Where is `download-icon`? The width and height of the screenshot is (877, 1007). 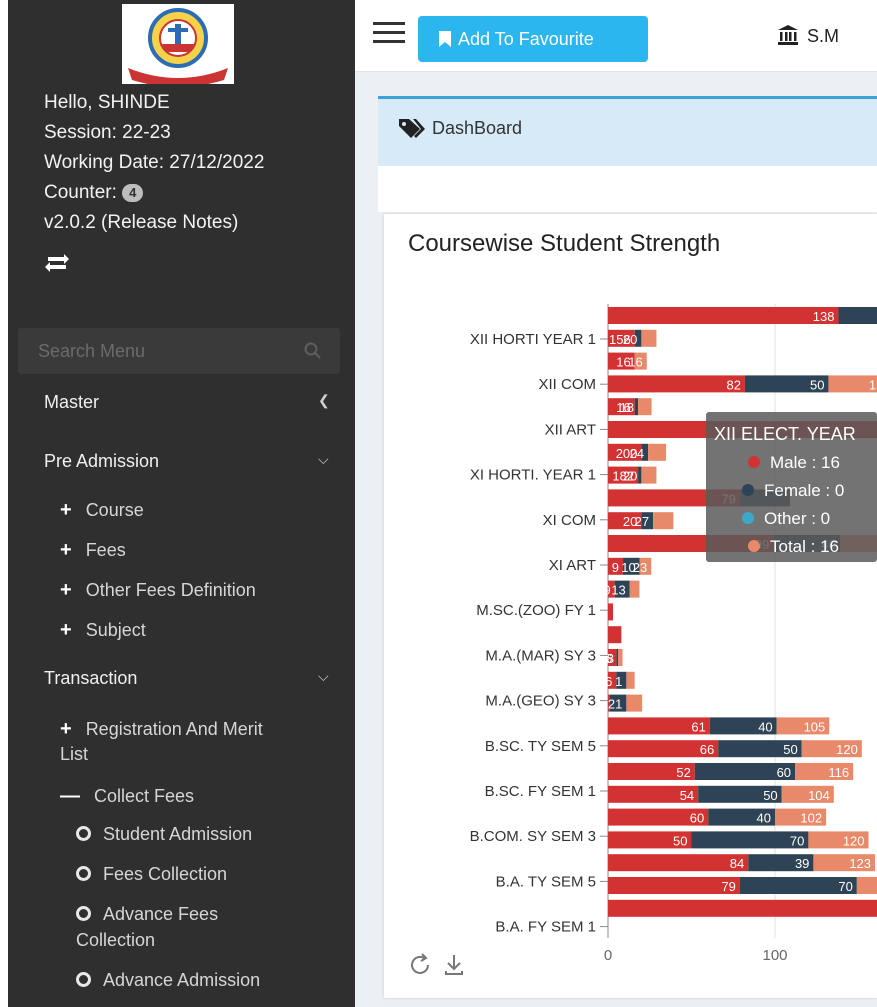 download-icon is located at coordinates (454, 965).